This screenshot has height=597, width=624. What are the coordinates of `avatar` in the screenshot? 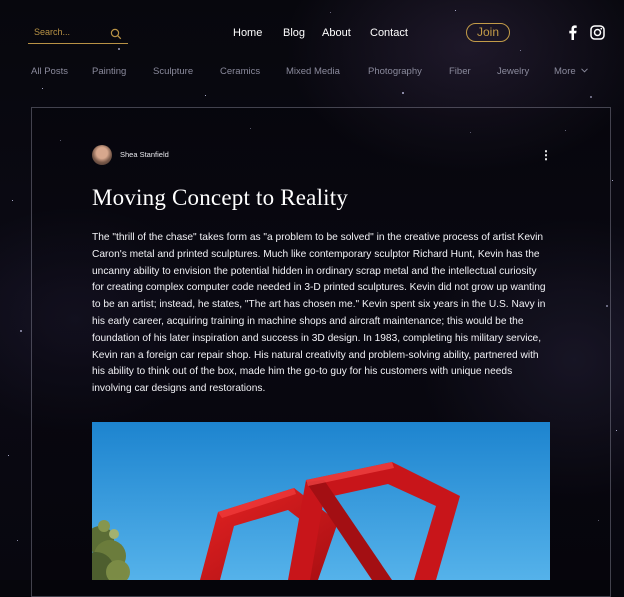 It's located at (102, 155).